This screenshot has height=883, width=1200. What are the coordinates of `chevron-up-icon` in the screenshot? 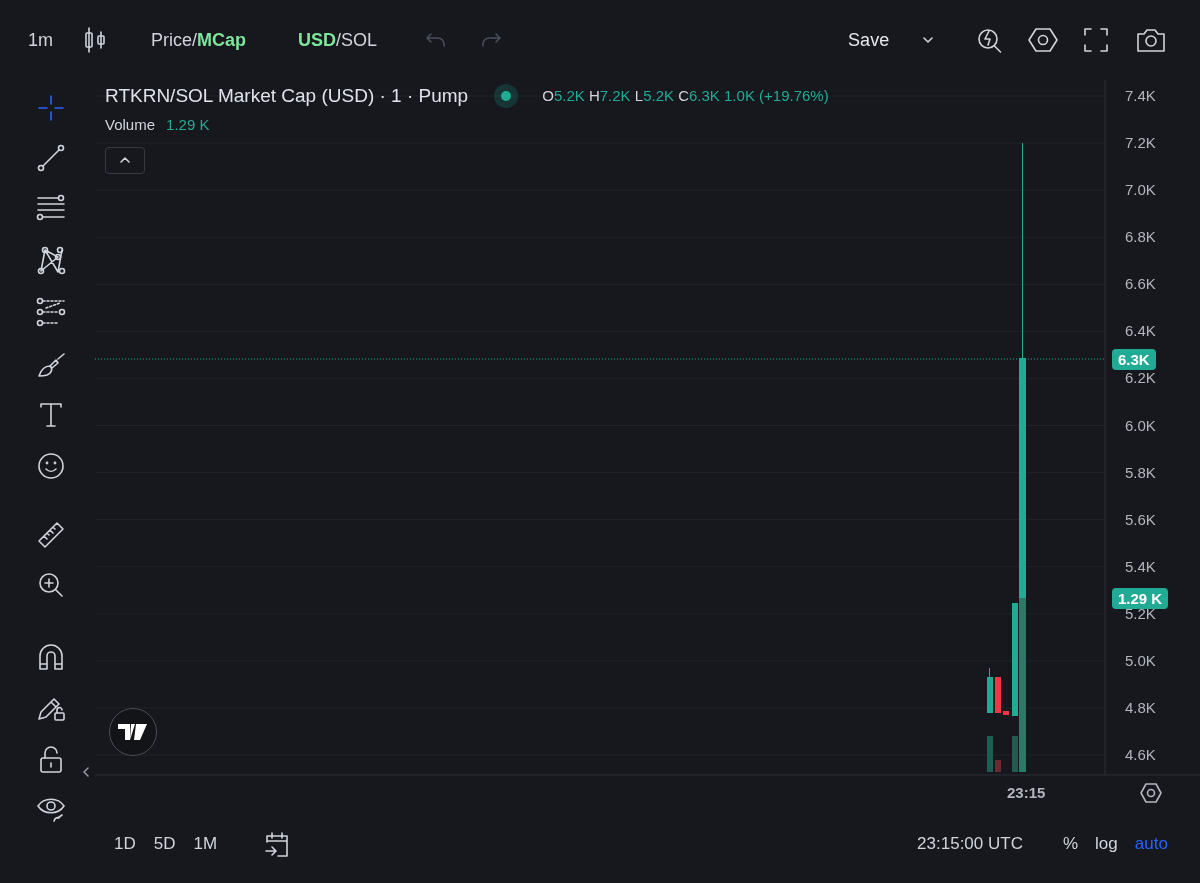 It's located at (125, 160).